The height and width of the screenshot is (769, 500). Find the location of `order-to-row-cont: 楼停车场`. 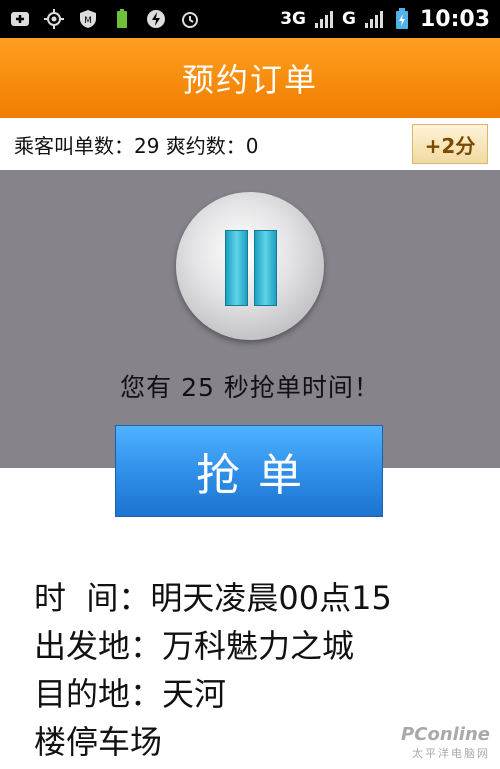

order-to-row-cont: 楼停车场 is located at coordinates (213, 742).